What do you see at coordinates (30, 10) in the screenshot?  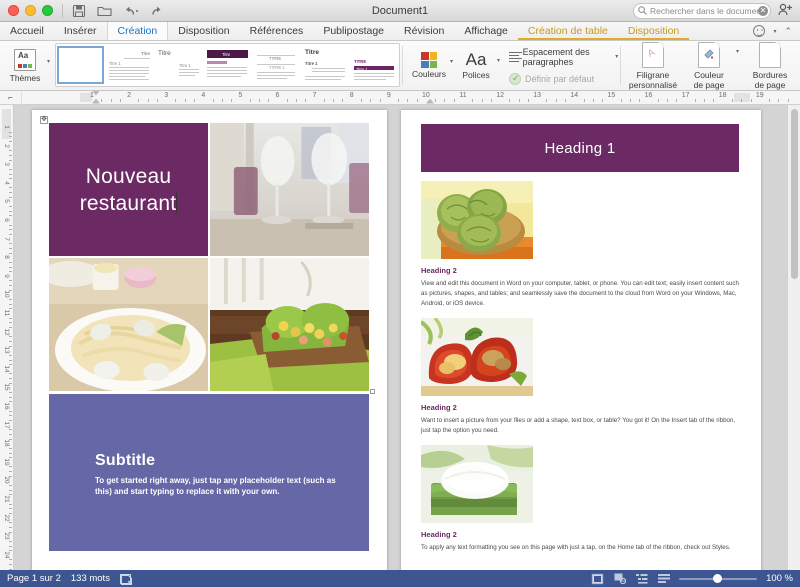 I see `minimize-window-button` at bounding box center [30, 10].